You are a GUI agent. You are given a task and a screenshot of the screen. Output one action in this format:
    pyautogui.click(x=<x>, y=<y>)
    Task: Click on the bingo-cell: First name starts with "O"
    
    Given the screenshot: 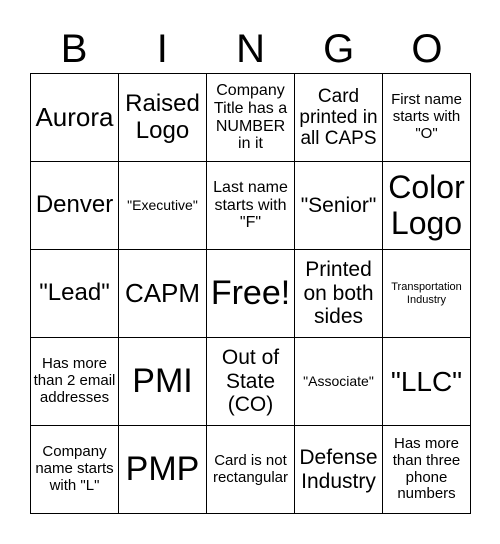 What is the action you would take?
    pyautogui.click(x=427, y=118)
    